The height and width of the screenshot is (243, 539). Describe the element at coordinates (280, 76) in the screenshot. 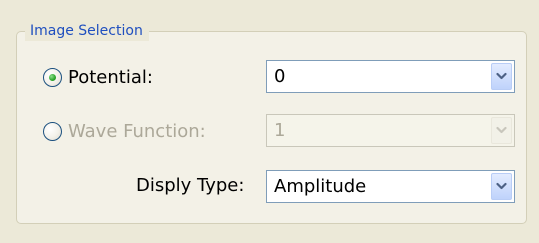

I see `potential-select-value: 0` at that location.